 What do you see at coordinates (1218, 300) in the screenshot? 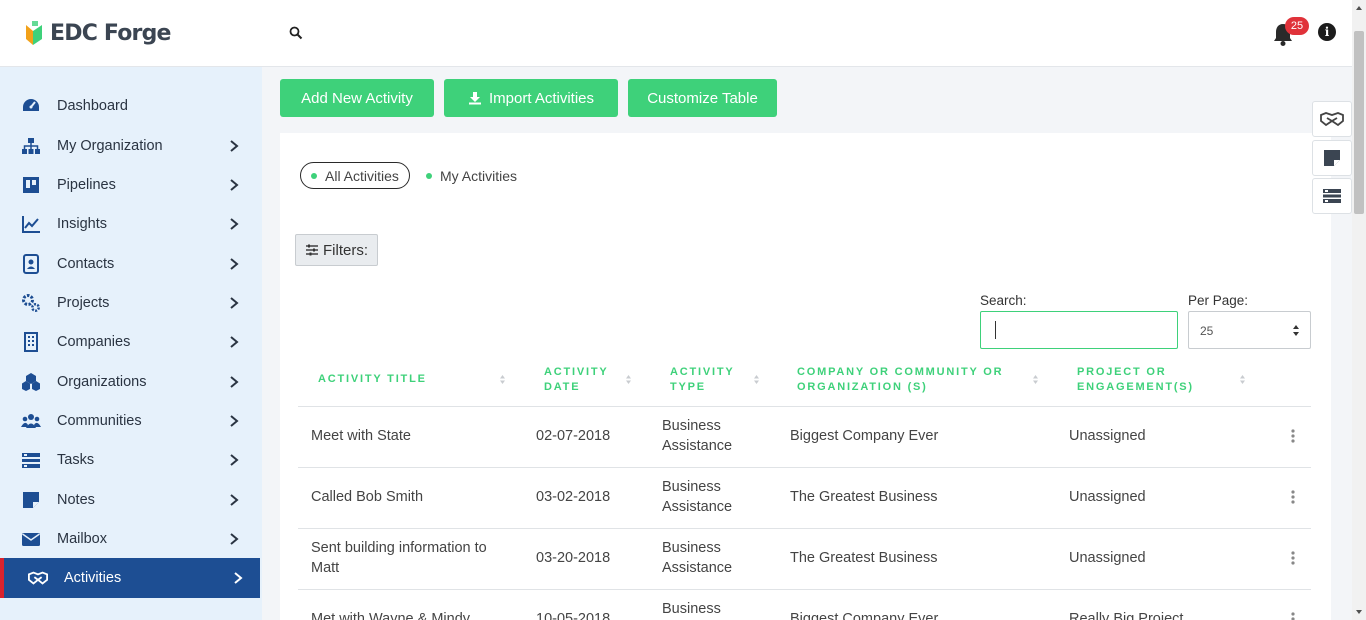
I see `per-page-label: Per Page:` at bounding box center [1218, 300].